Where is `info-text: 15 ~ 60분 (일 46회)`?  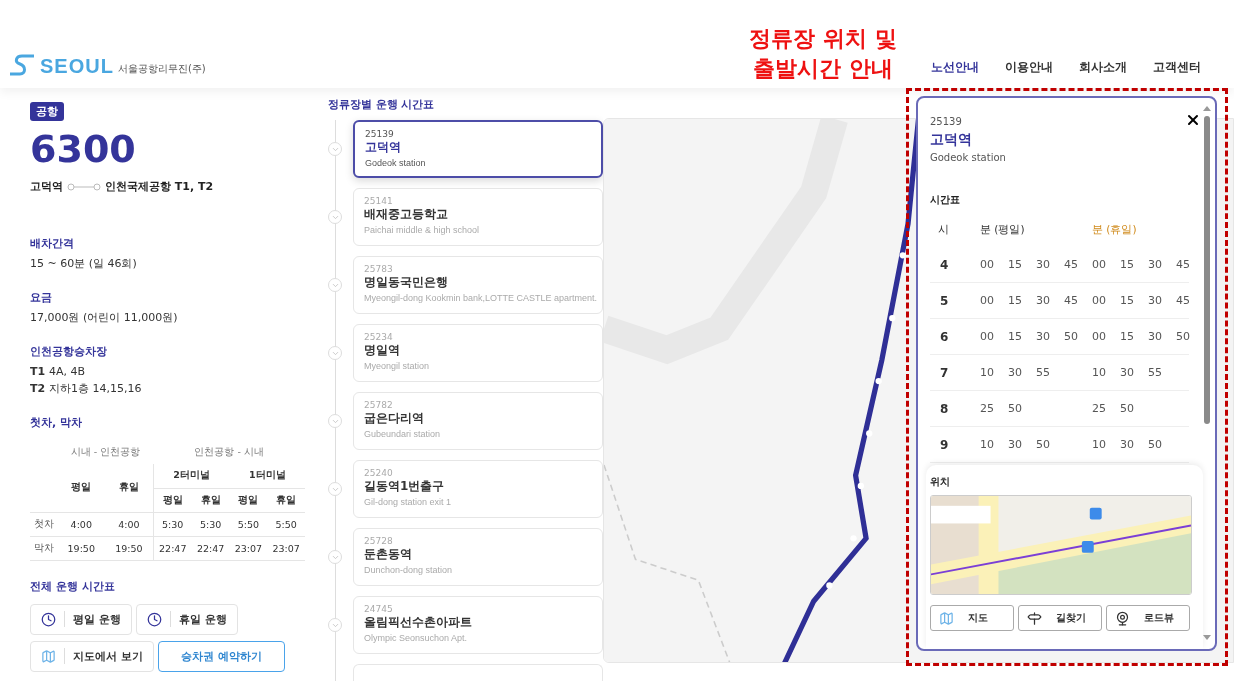 info-text: 15 ~ 60분 (일 46회) is located at coordinates (84, 264).